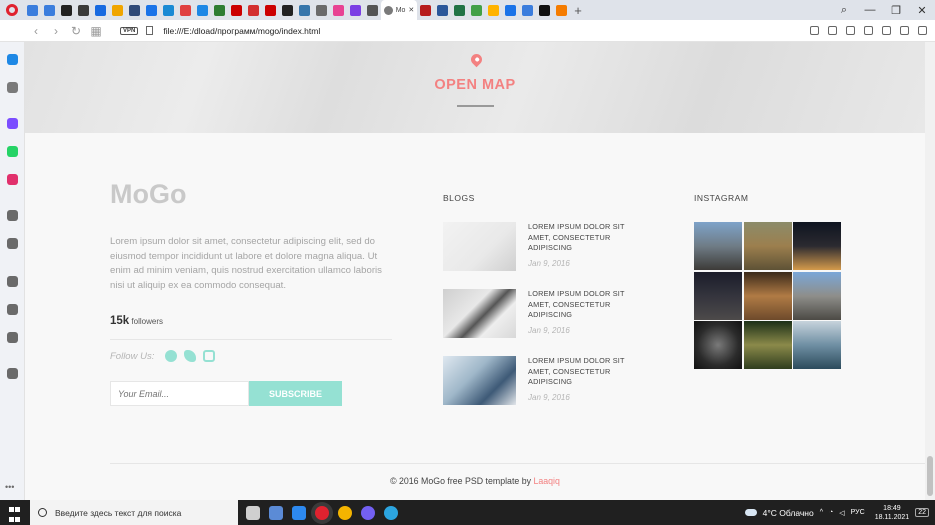 The width and height of the screenshot is (935, 525). What do you see at coordinates (276, 512) in the screenshot?
I see `explorer-icon` at bounding box center [276, 512].